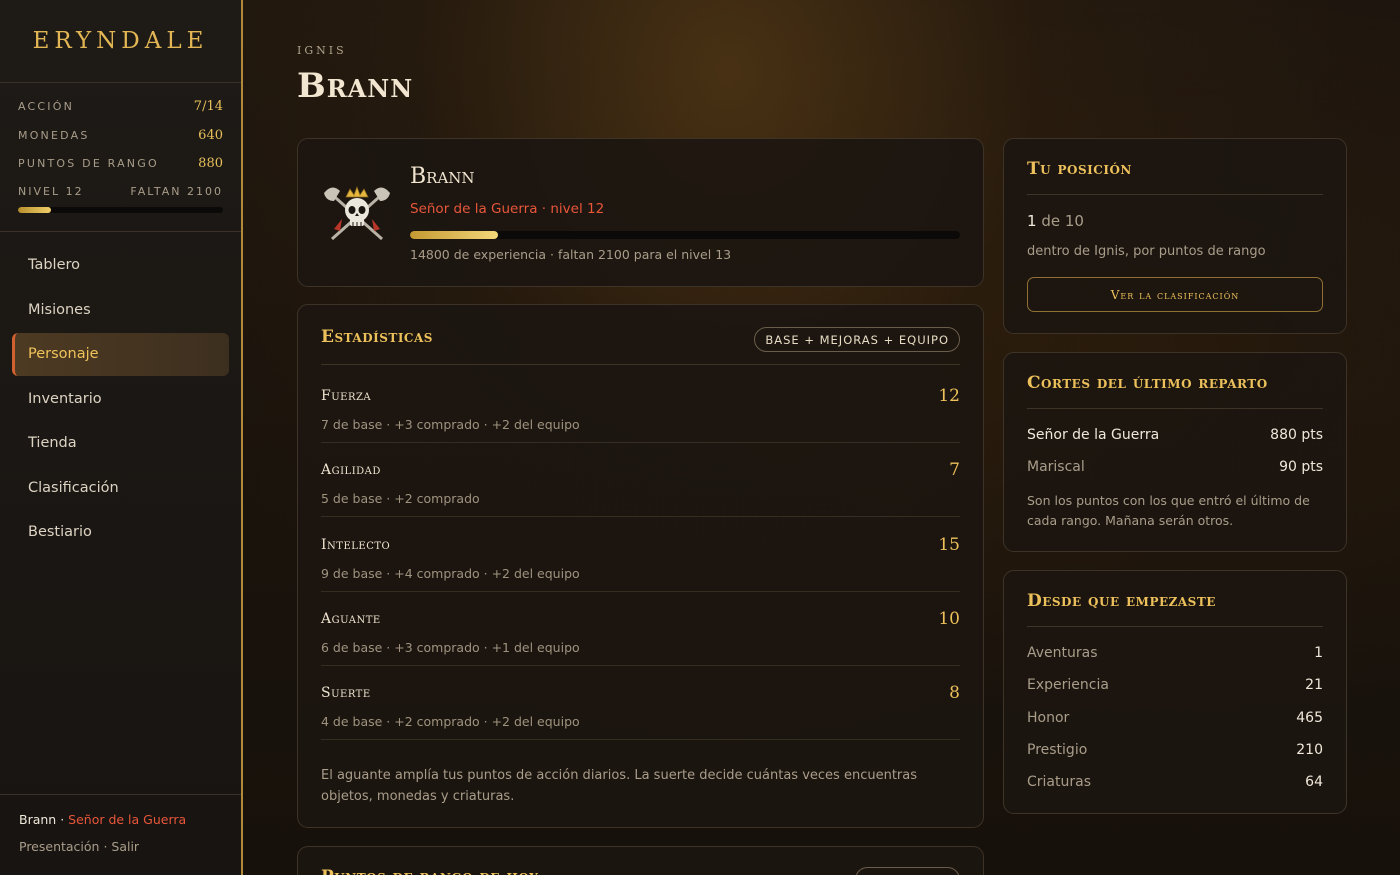 The image size is (1400, 875). I want to click on since-row: Aventuras 1, so click(1175, 653).